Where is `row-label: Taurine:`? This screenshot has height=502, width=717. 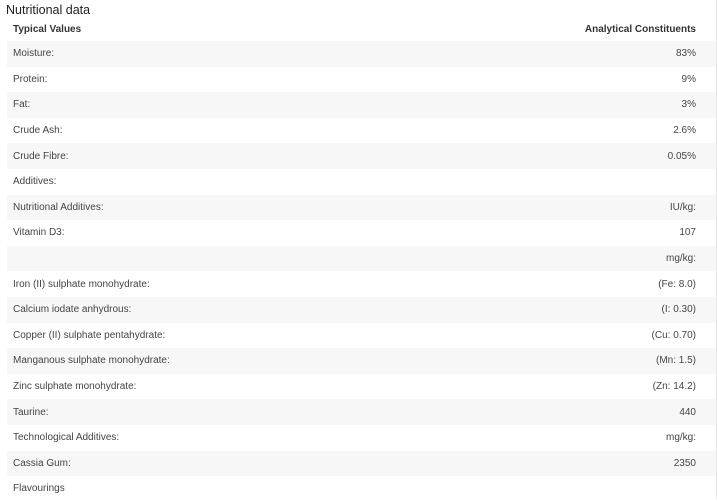 row-label: Taurine: is located at coordinates (184, 412).